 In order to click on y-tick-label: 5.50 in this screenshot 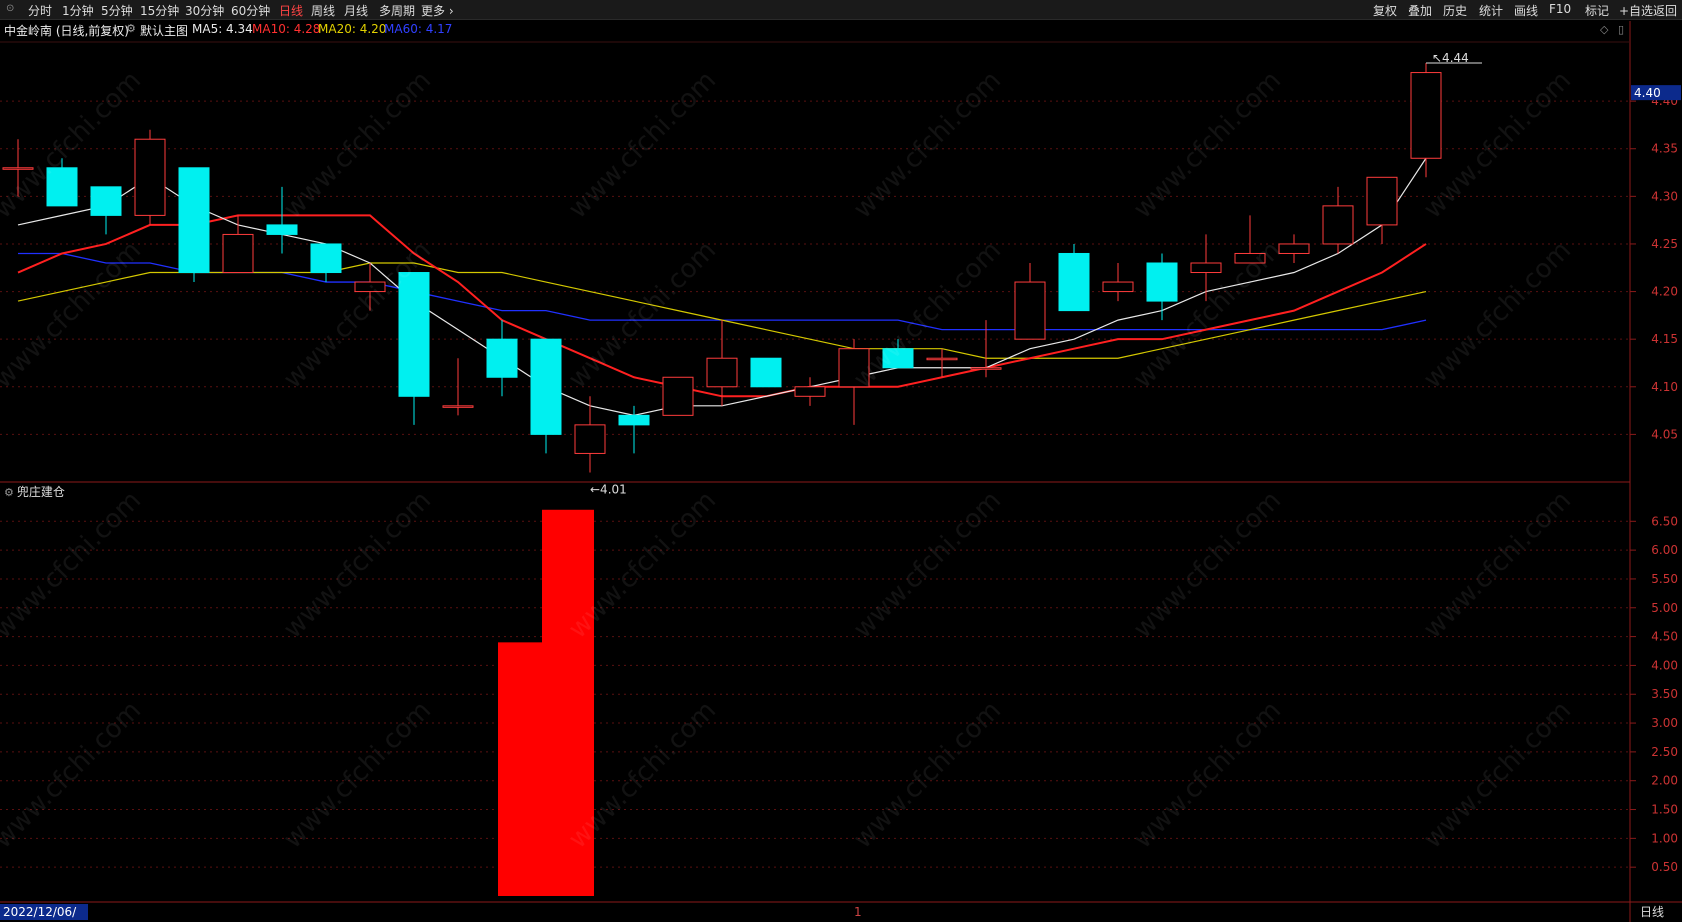, I will do `click(1664, 579)`.